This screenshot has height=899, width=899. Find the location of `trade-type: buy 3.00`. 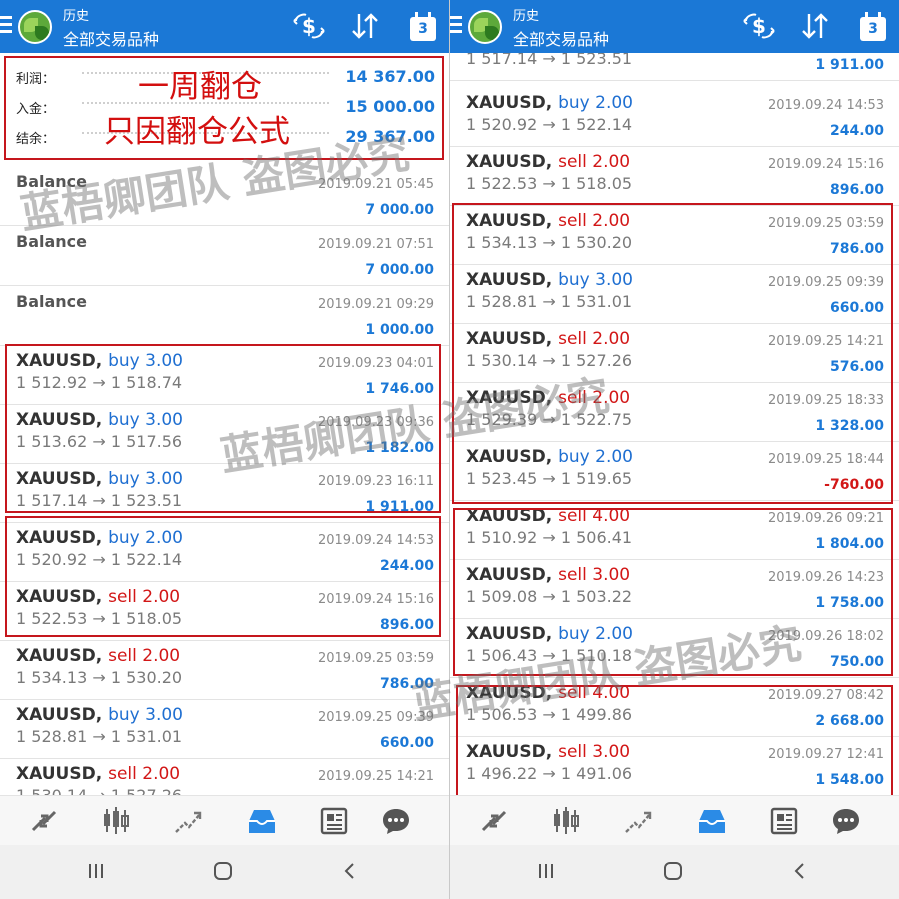

trade-type: buy 3.00 is located at coordinates (145, 715).